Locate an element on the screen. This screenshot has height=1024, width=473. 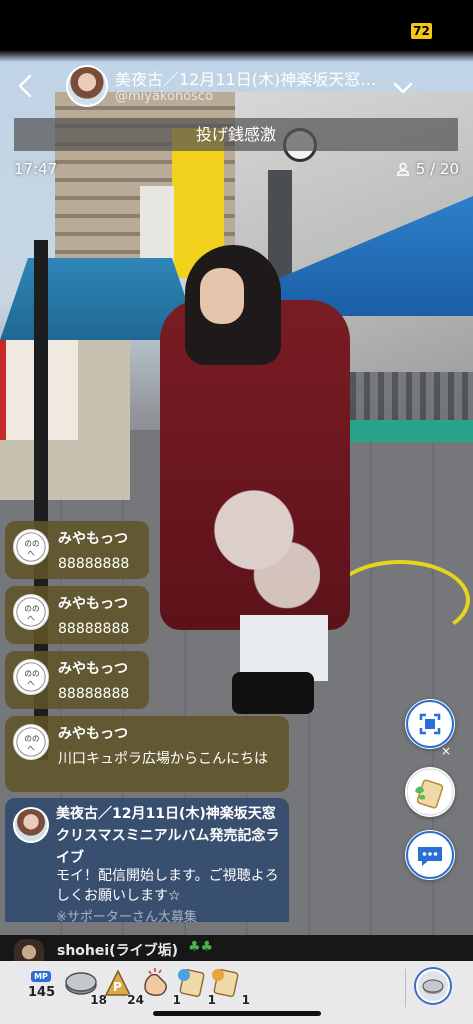
green-bench is located at coordinates (409, 431).